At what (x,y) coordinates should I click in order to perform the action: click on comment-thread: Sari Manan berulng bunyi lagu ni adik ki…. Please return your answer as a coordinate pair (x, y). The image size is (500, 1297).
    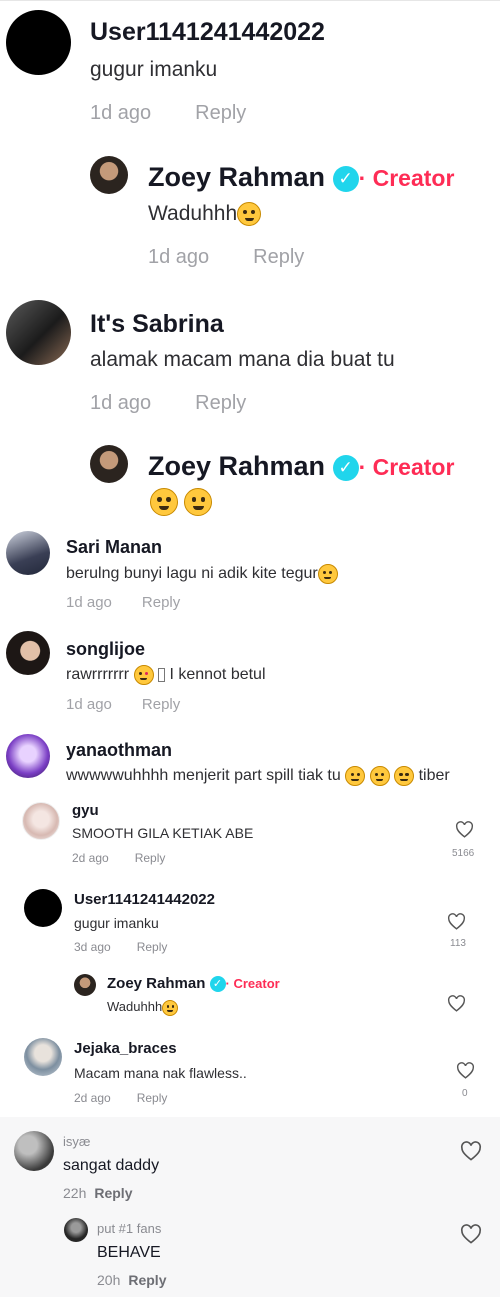
    Looking at the image, I should click on (250, 575).